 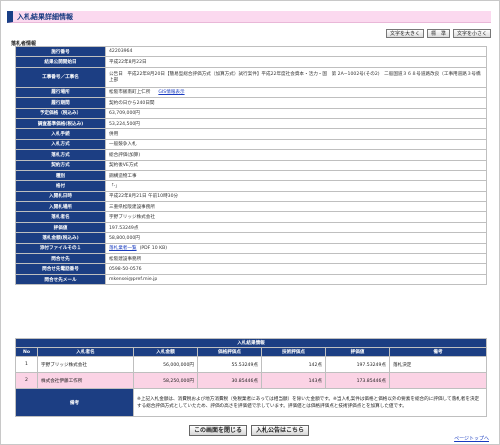 I want to click on info-row: 格付 「-」, so click(x=251, y=186).